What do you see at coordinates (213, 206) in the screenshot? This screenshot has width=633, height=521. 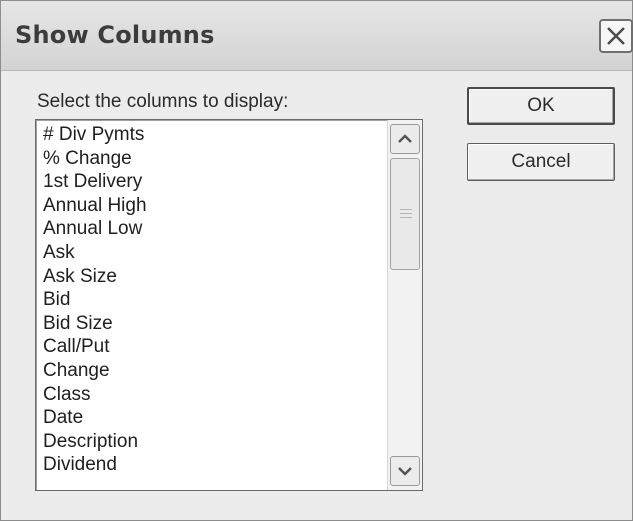 I see `column-option: Annual High` at bounding box center [213, 206].